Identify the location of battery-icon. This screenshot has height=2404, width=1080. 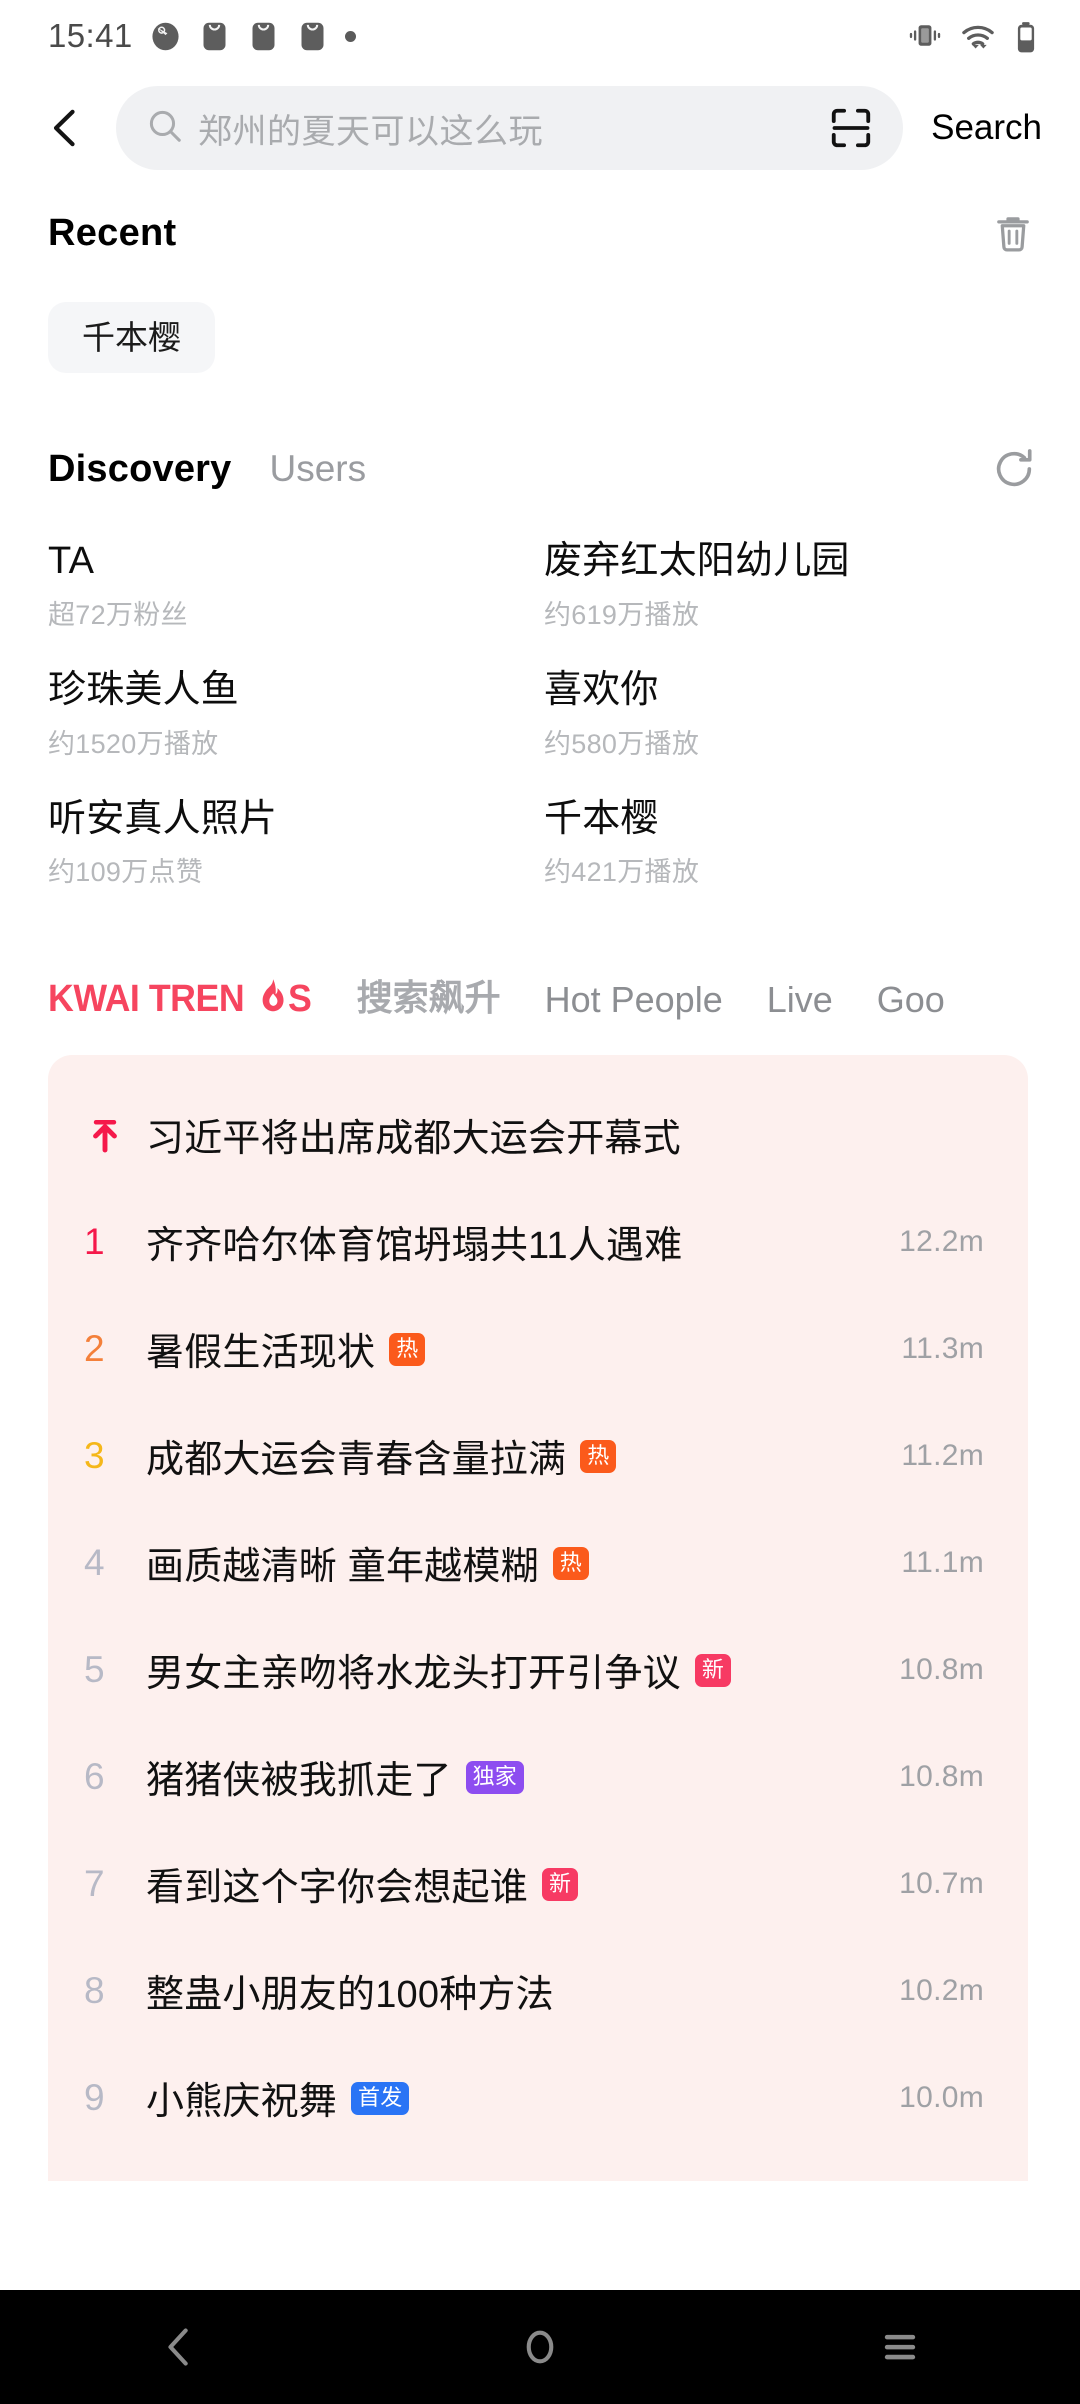
(1029, 36).